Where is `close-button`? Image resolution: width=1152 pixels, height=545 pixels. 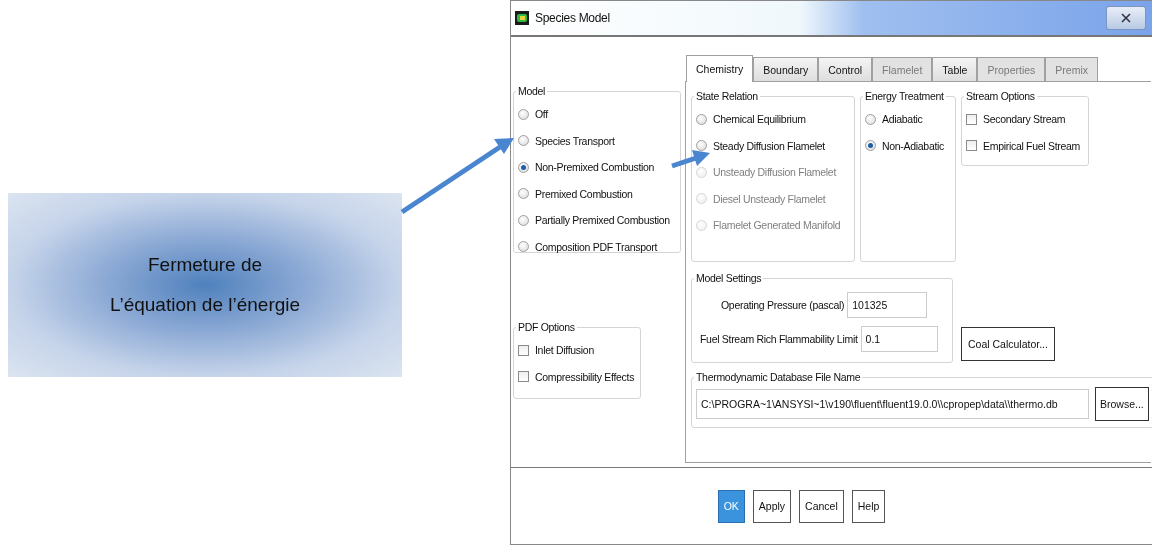
close-button is located at coordinates (1126, 18).